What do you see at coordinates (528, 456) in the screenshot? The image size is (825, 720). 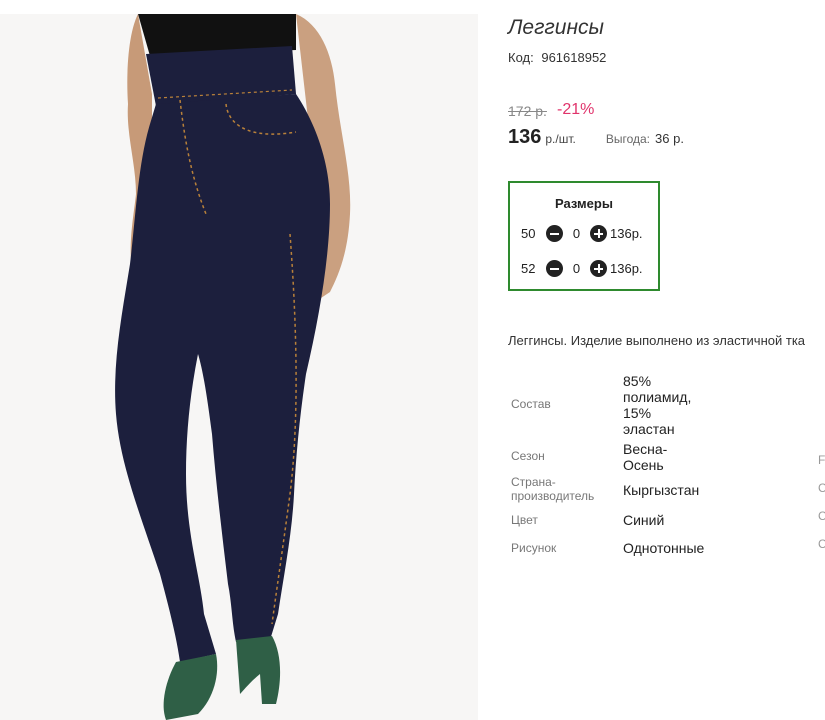 I see `spec-label: Сезон` at bounding box center [528, 456].